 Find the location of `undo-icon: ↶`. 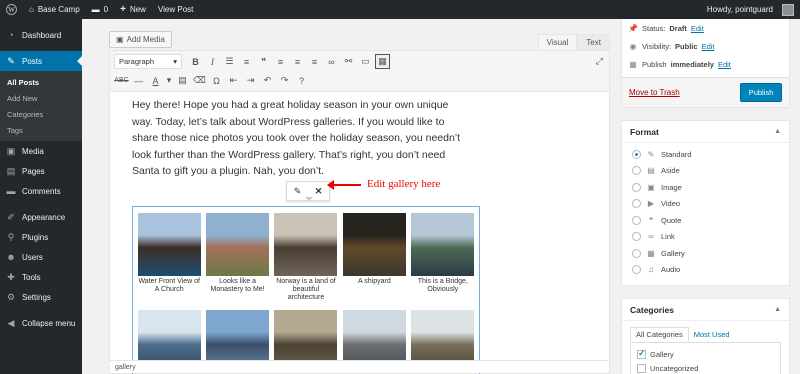

undo-icon: ↶ is located at coordinates (267, 80).